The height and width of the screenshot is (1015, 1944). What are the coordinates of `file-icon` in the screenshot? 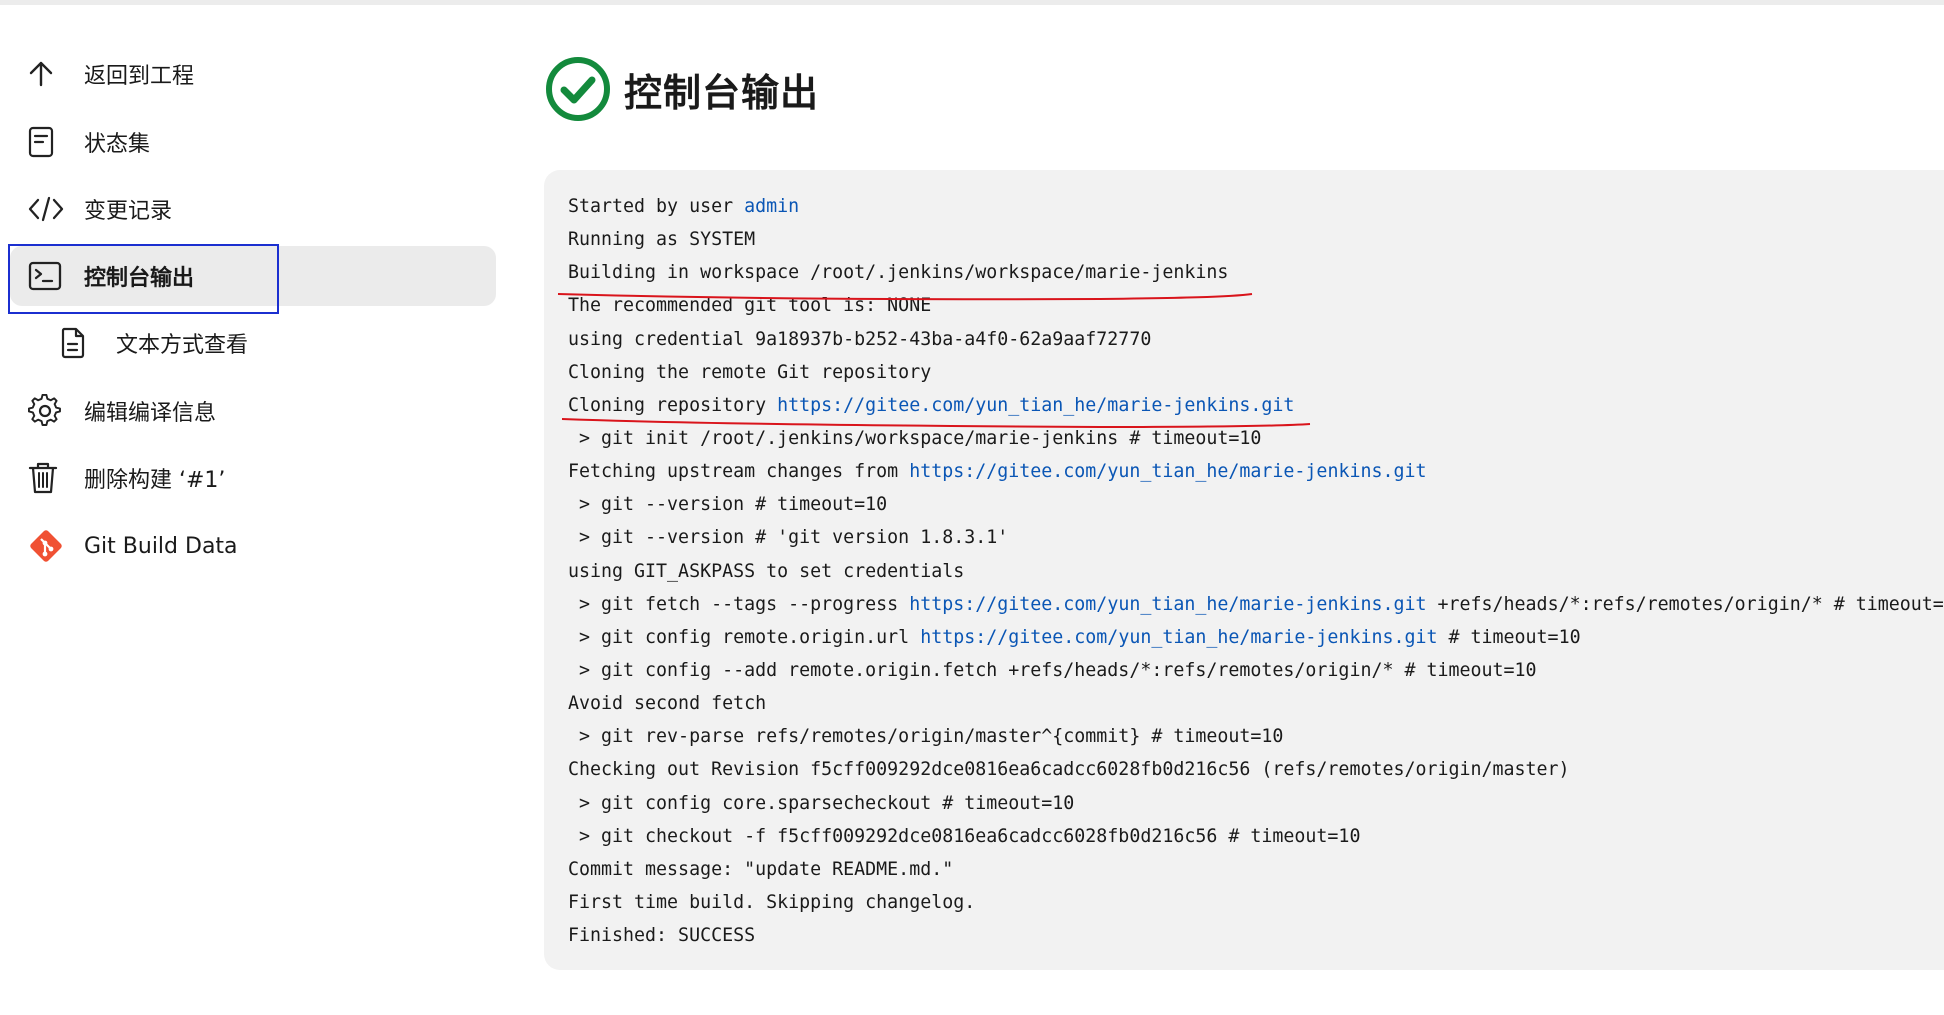 It's located at (82, 343).